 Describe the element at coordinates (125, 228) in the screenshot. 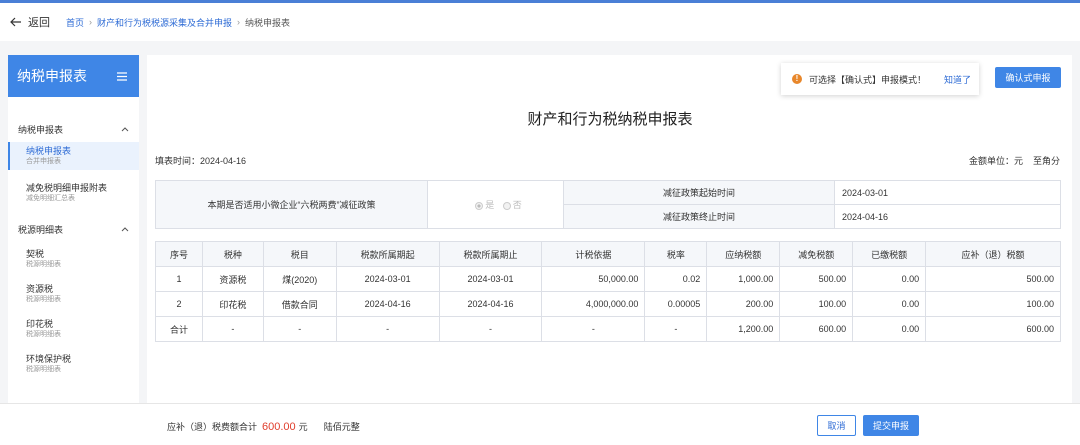

I see `chevron-up-icon` at that location.